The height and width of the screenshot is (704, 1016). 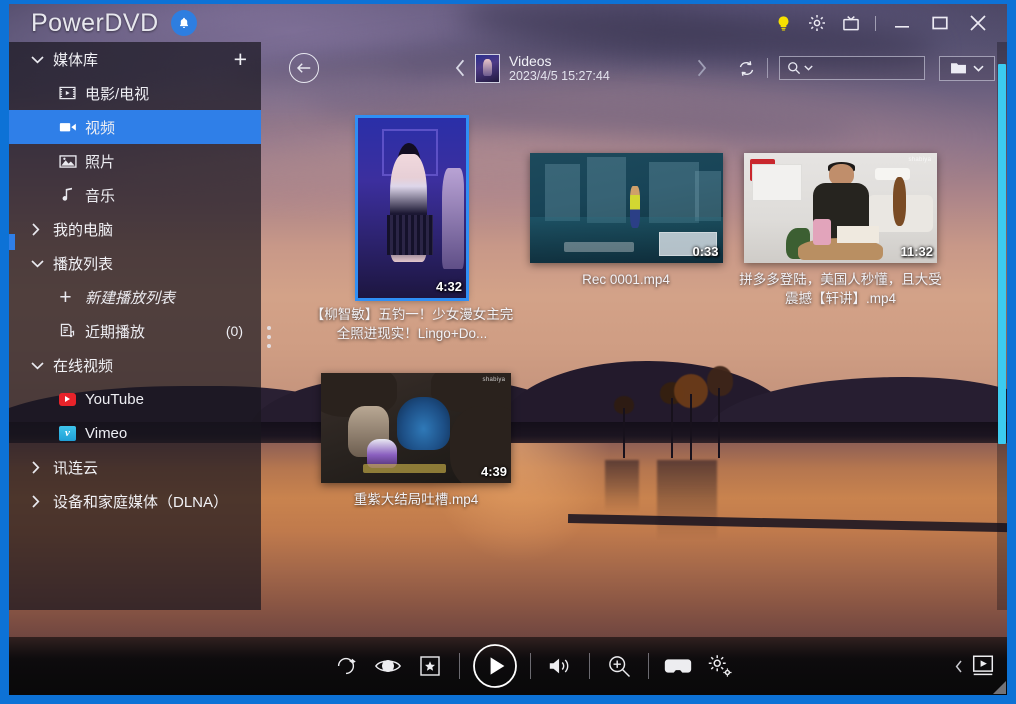 What do you see at coordinates (959, 666) in the screenshot?
I see `chevron-left-icon` at bounding box center [959, 666].